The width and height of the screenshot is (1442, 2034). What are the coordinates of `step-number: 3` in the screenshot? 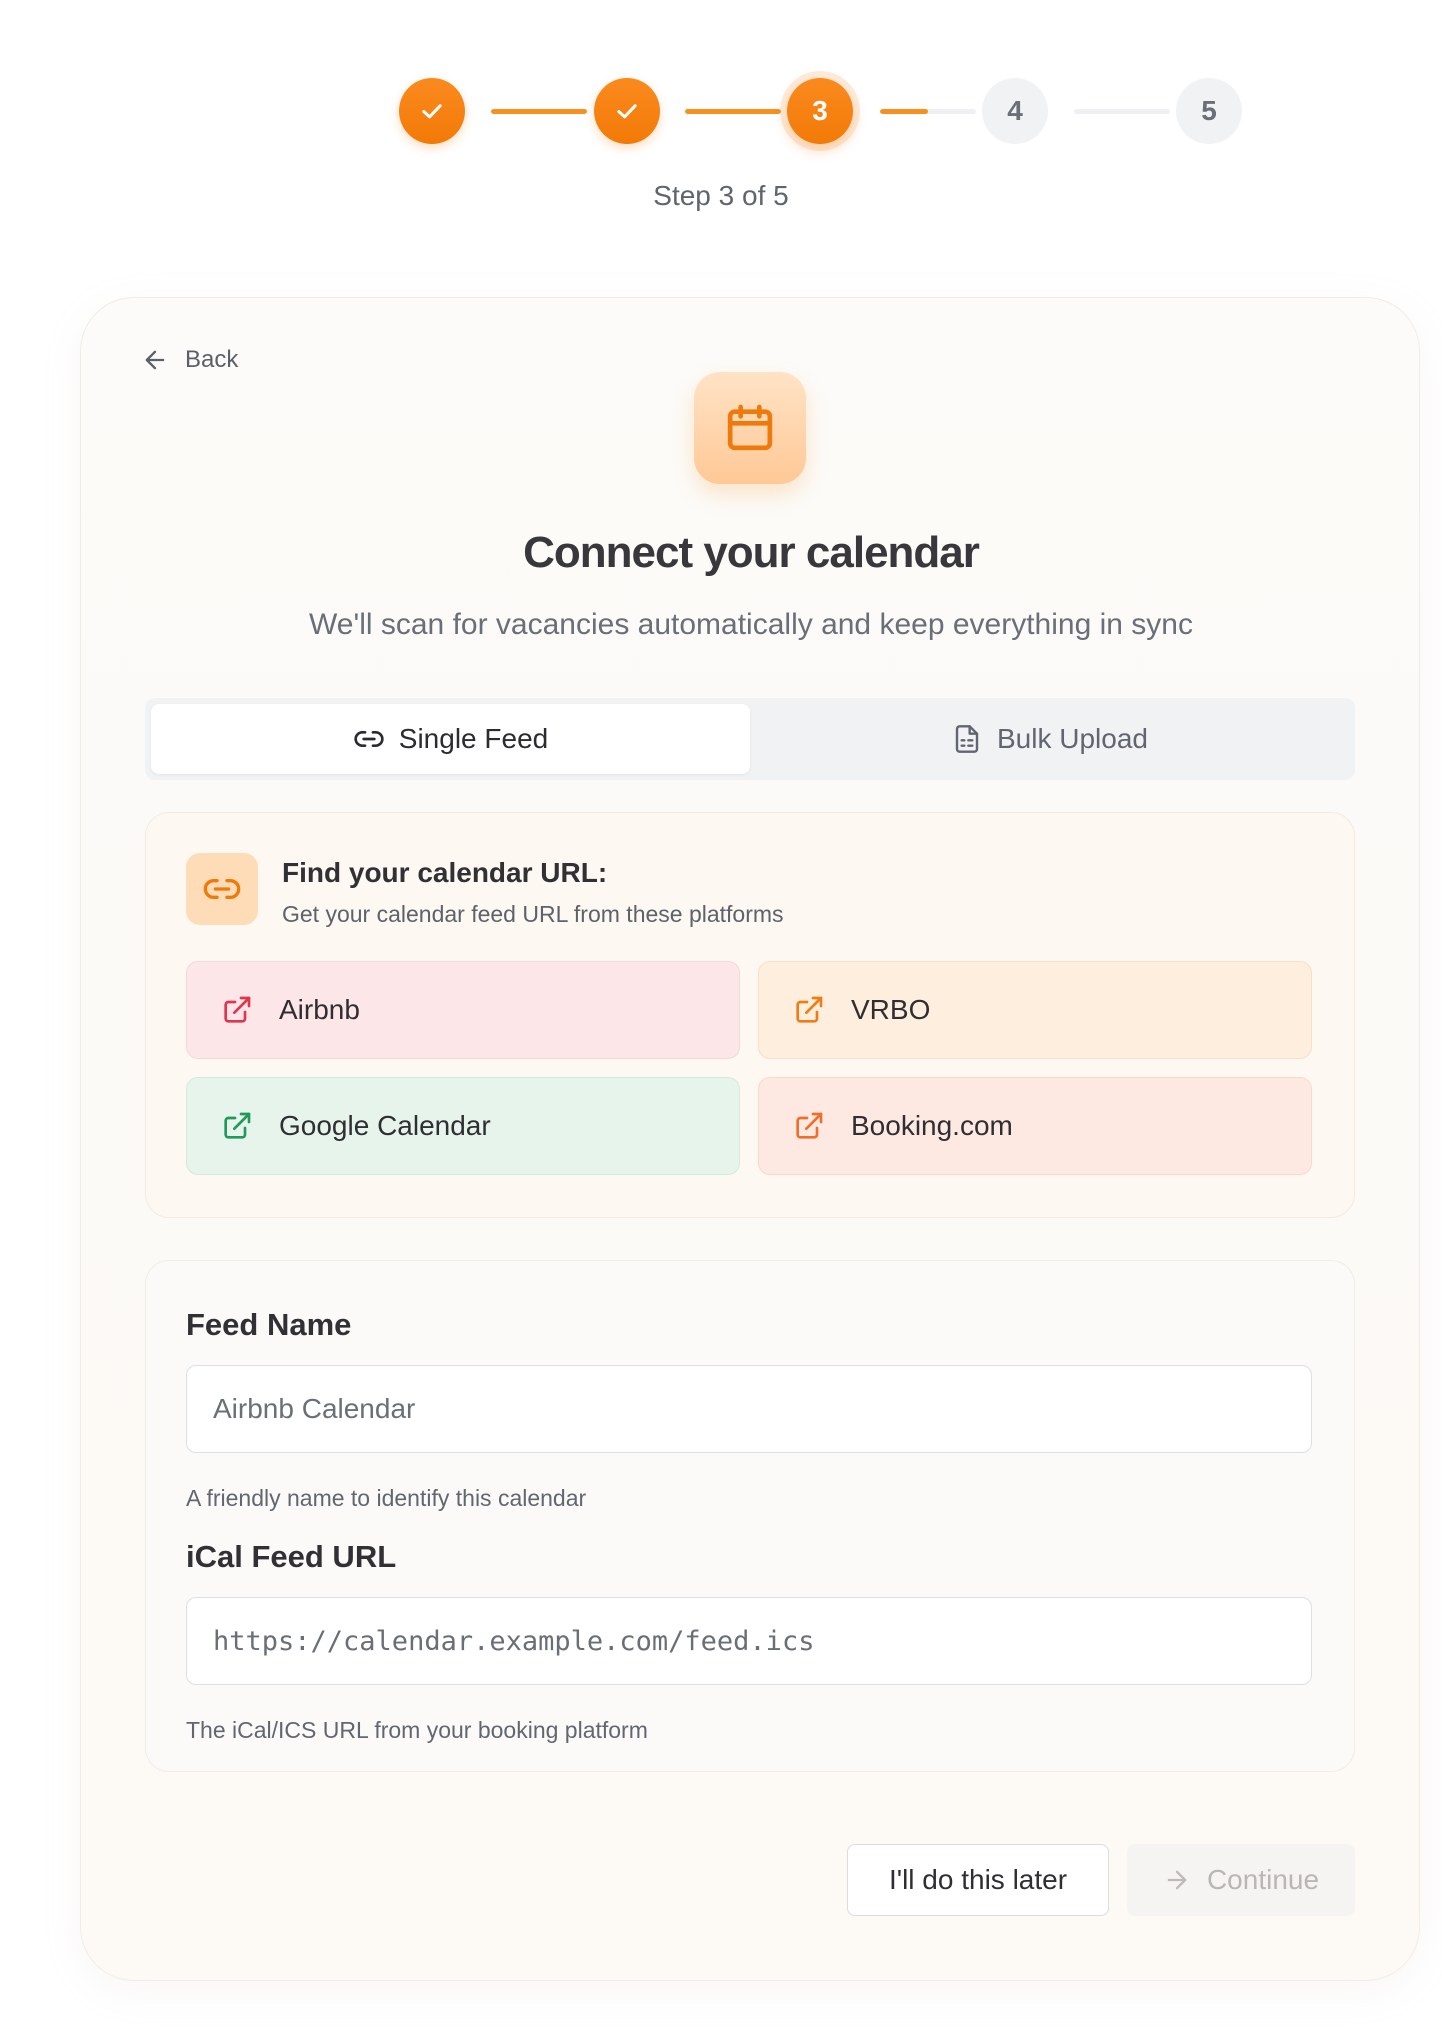 It's located at (820, 110).